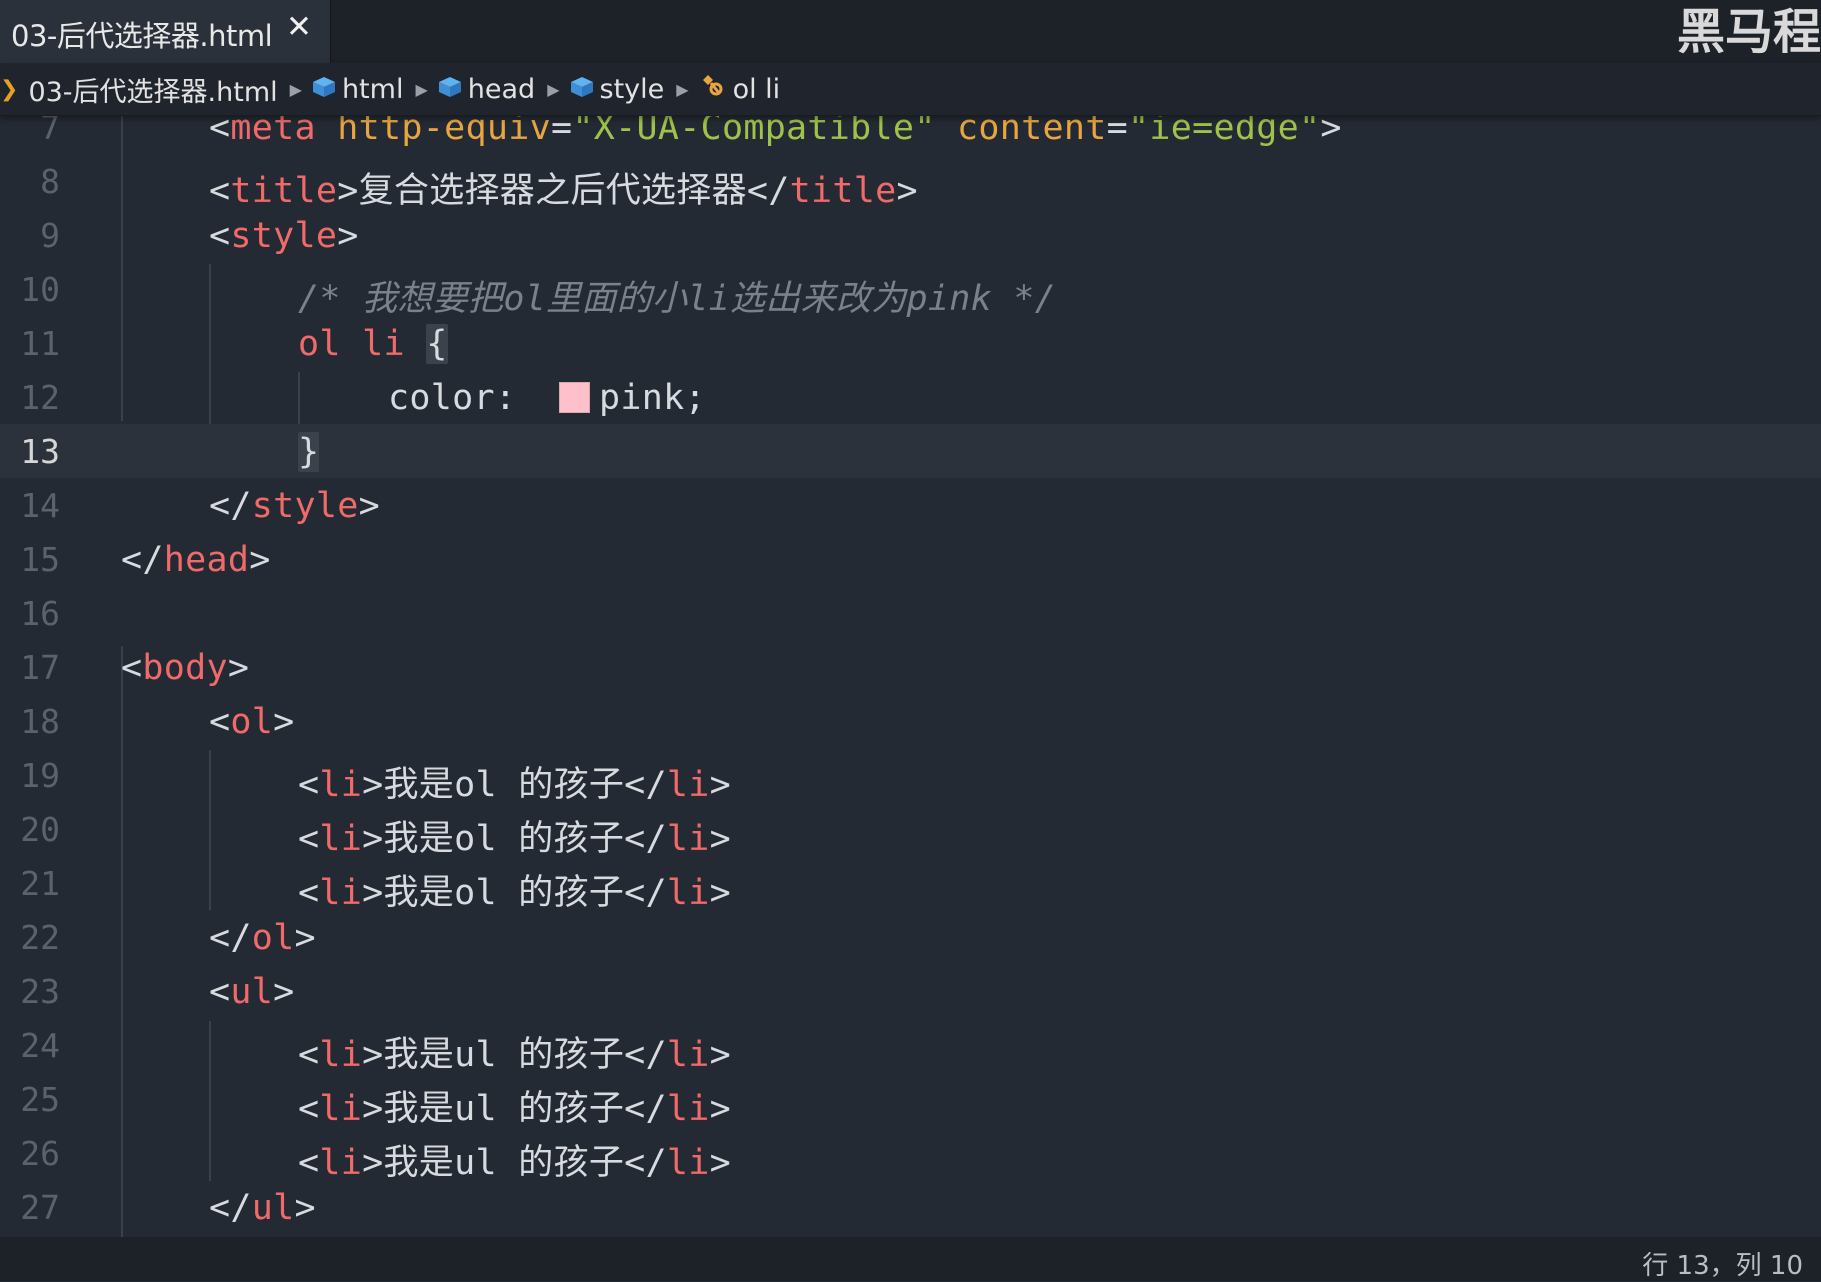 The image size is (1821, 1282). I want to click on code-text: ol li {, so click(373, 344).